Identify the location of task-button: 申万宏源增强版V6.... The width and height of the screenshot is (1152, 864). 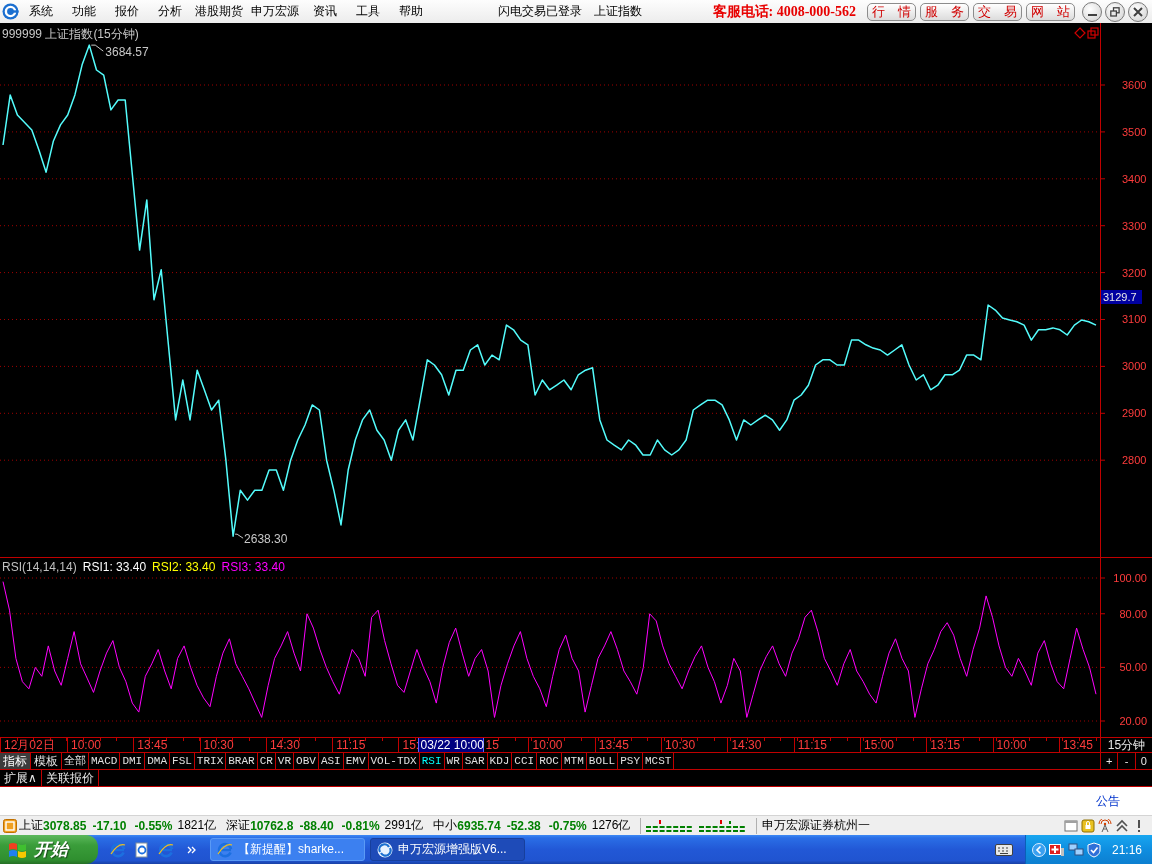
(447, 849).